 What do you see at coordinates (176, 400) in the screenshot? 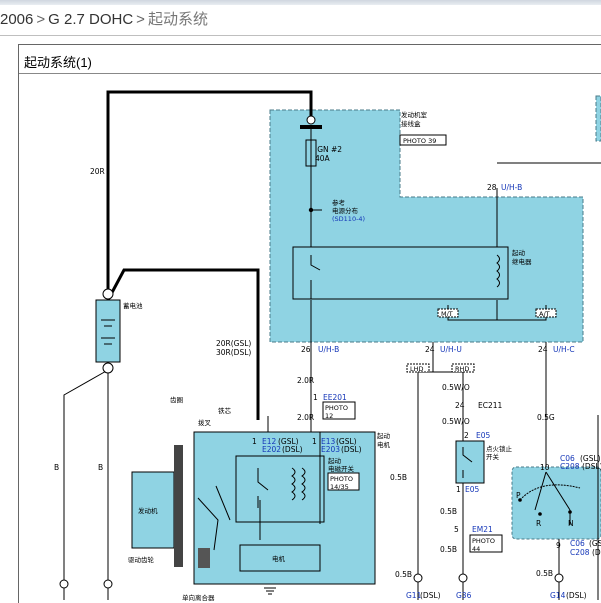
I see `gear-ring-label: 齿圈` at bounding box center [176, 400].